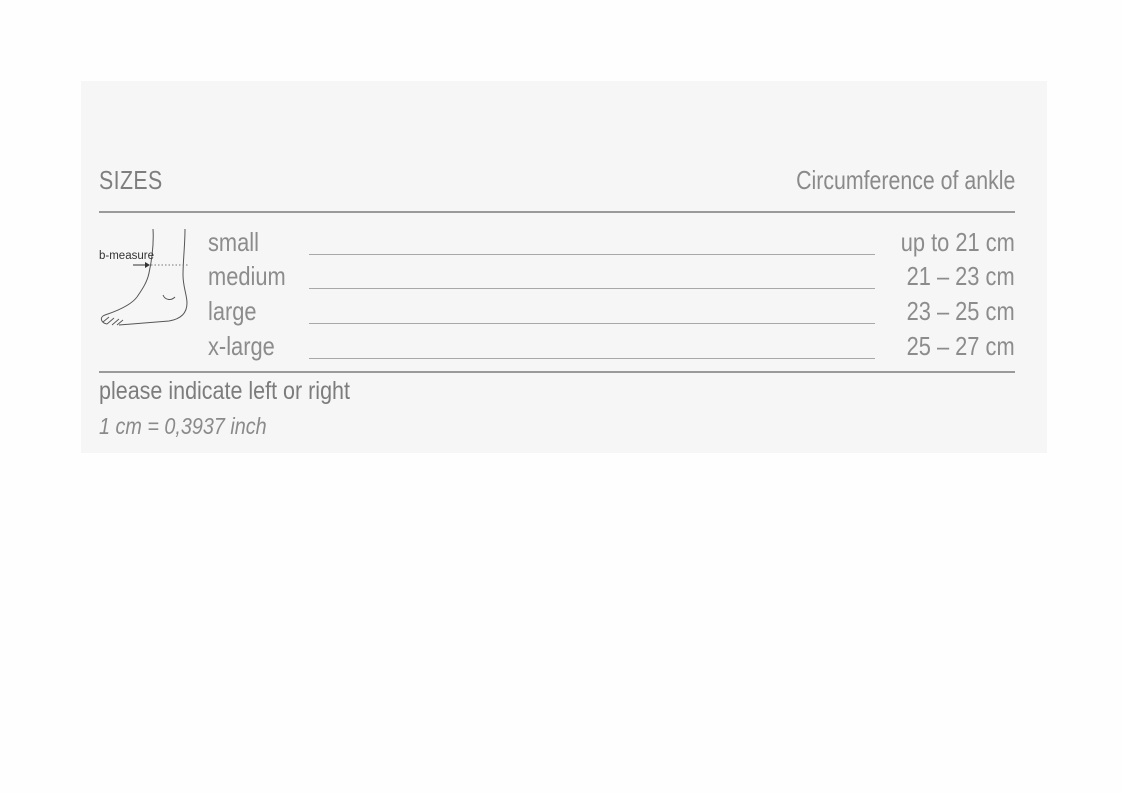  I want to click on size-range: 25 – 27 cm, so click(960, 346).